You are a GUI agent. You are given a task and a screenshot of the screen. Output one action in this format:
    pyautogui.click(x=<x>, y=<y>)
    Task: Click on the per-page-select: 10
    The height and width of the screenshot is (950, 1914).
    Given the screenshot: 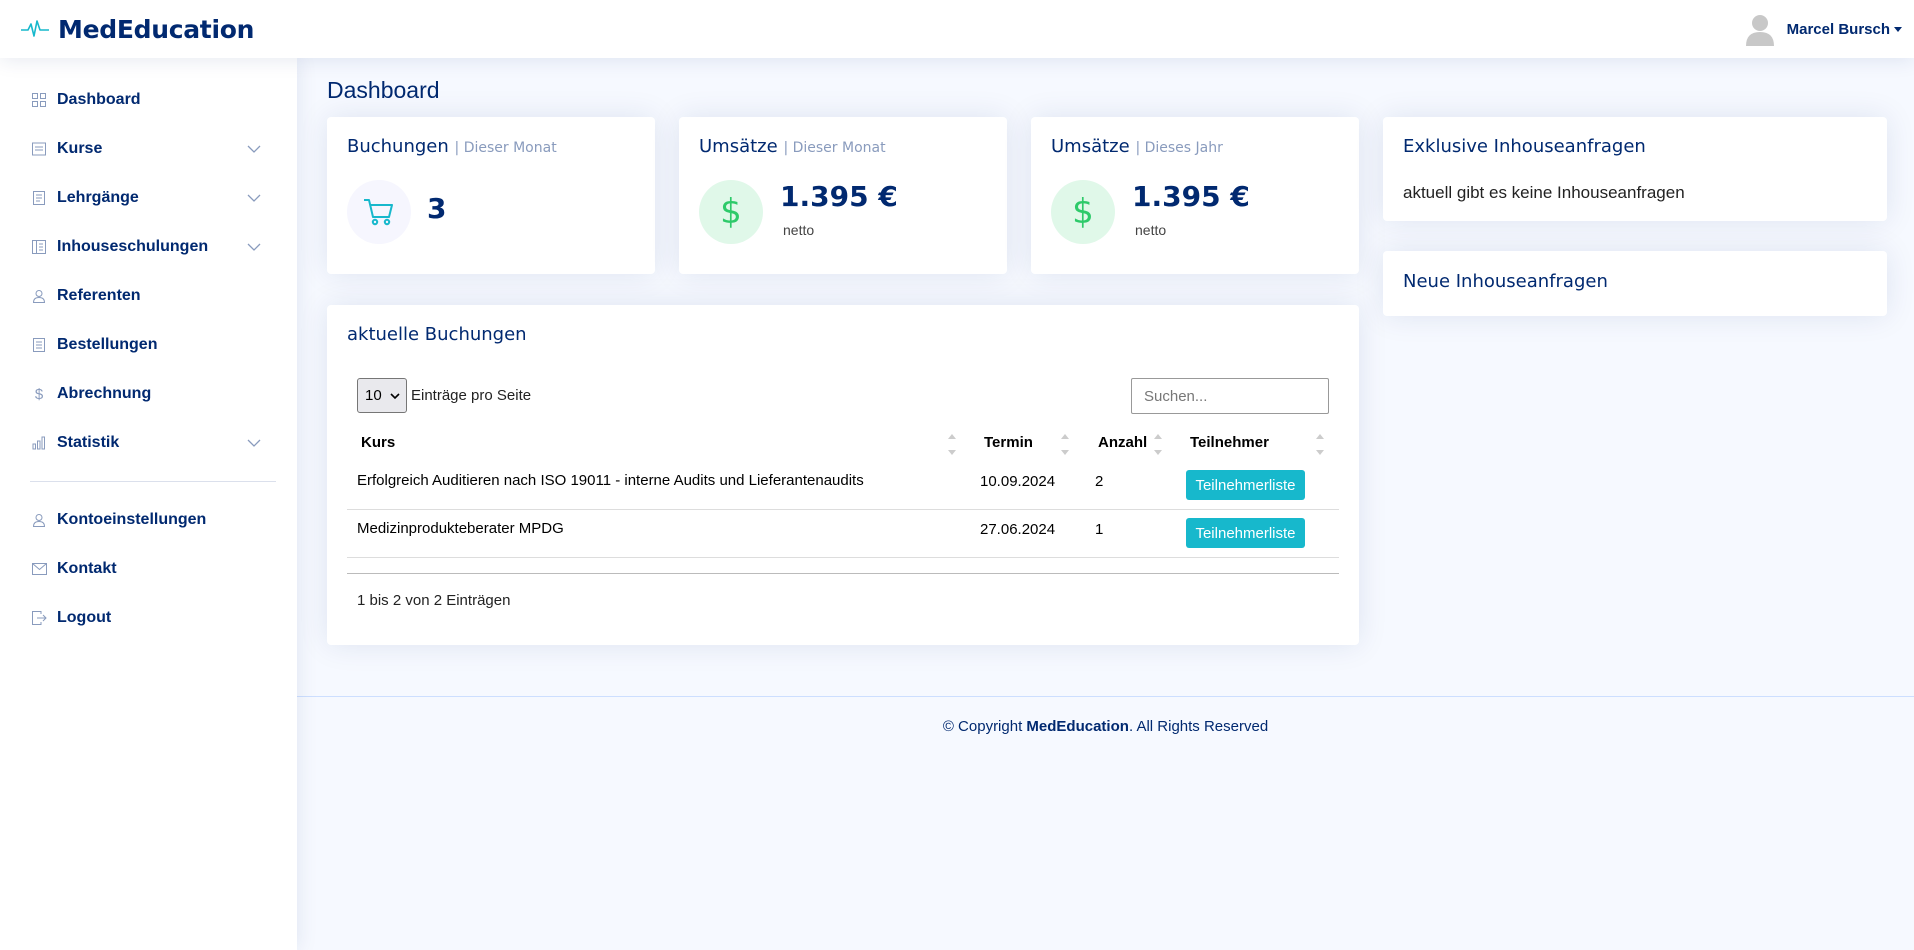 What is the action you would take?
    pyautogui.click(x=382, y=395)
    